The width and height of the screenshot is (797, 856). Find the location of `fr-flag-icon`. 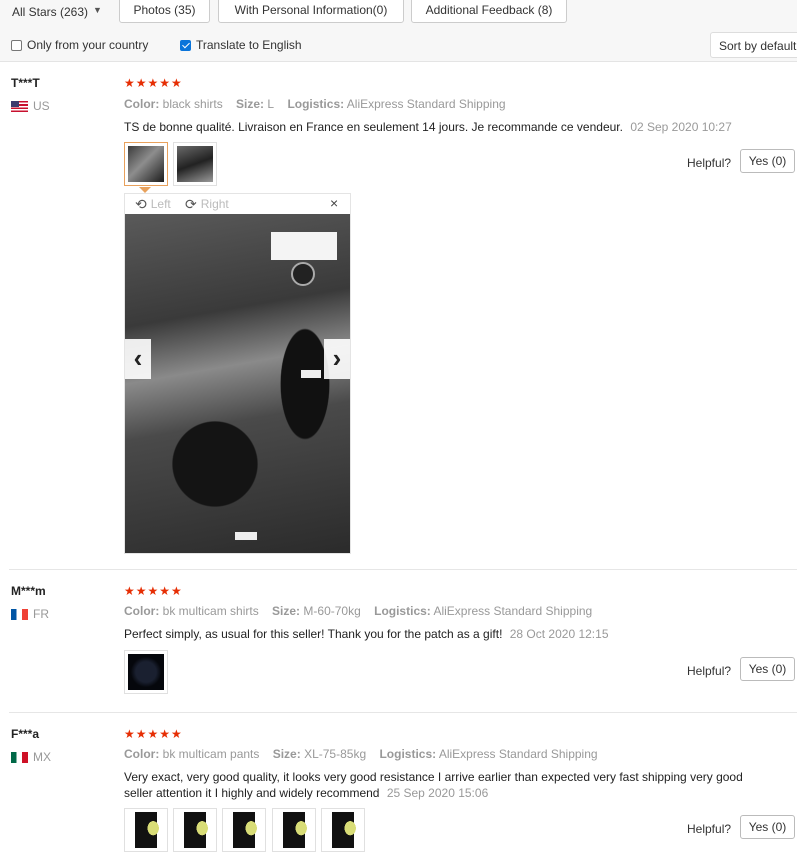

fr-flag-icon is located at coordinates (19, 614).